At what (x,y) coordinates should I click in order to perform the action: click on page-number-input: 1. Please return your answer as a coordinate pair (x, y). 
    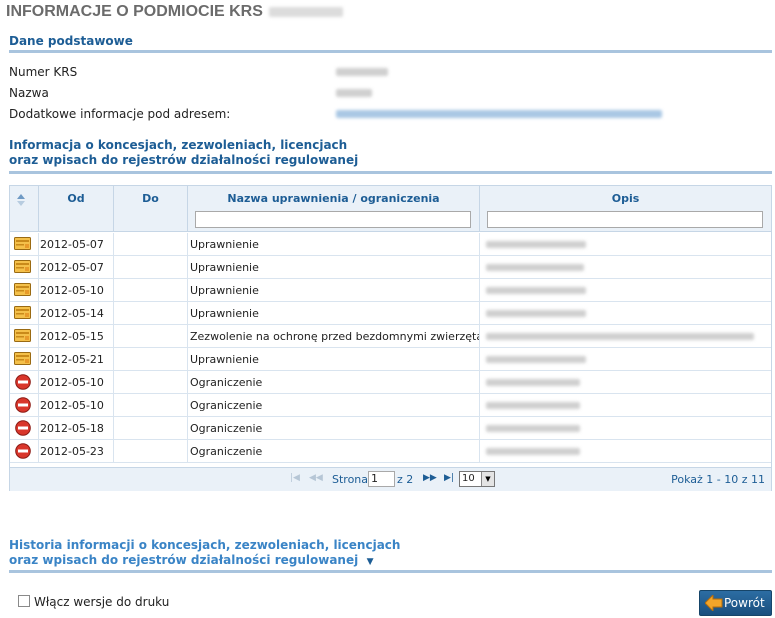
    Looking at the image, I should click on (381, 479).